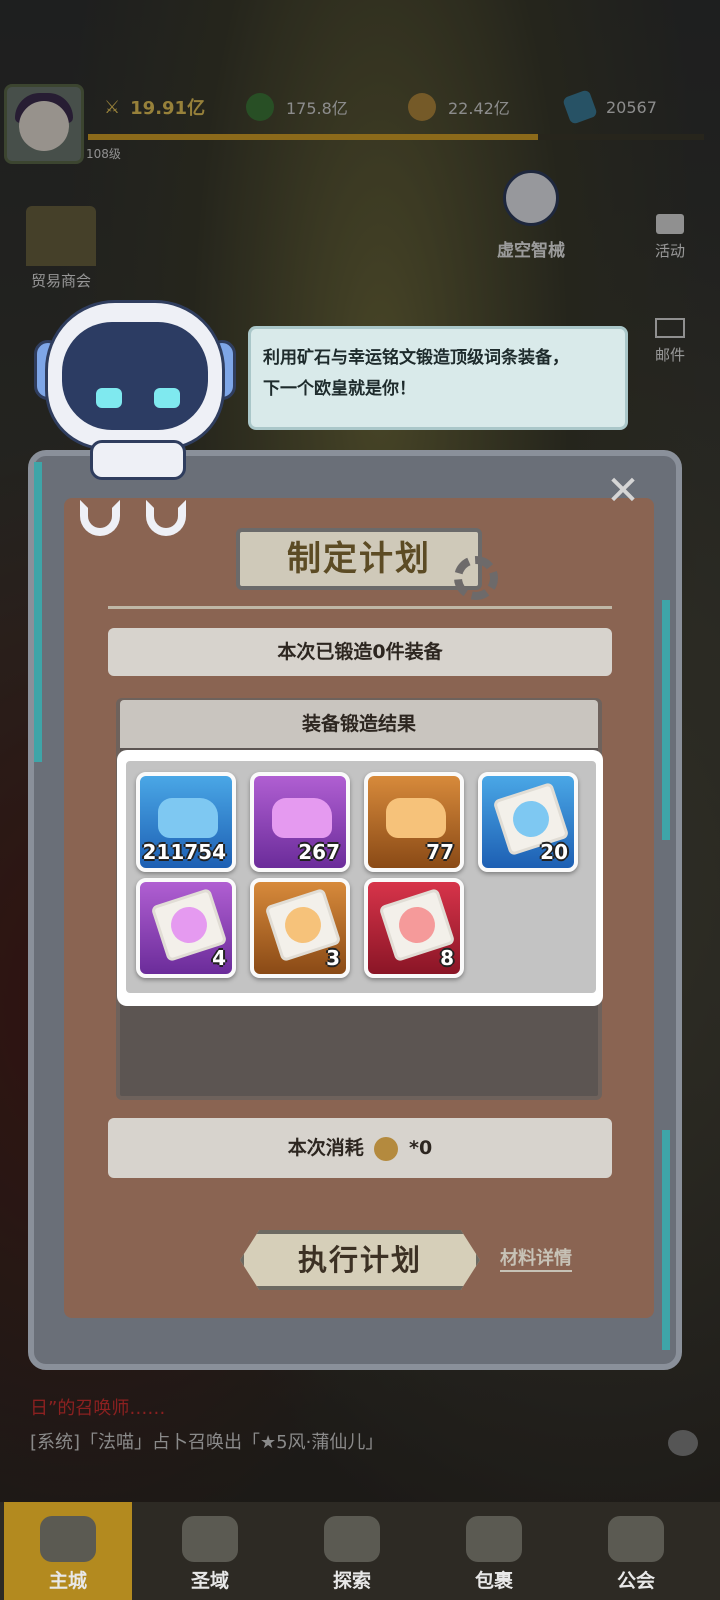 The image size is (720, 1600). I want to click on nav-tab: 公会, so click(636, 1551).